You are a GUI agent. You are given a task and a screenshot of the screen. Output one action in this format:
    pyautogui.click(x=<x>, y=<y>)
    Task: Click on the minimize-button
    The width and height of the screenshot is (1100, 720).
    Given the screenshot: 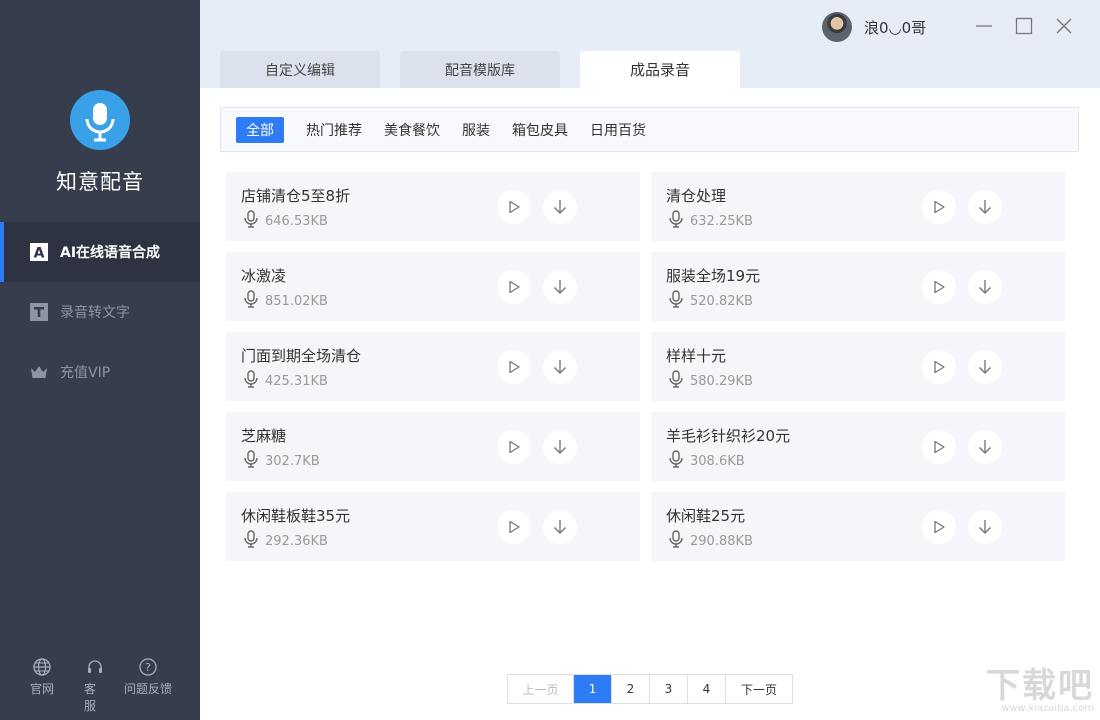 What is the action you would take?
    pyautogui.click(x=984, y=26)
    